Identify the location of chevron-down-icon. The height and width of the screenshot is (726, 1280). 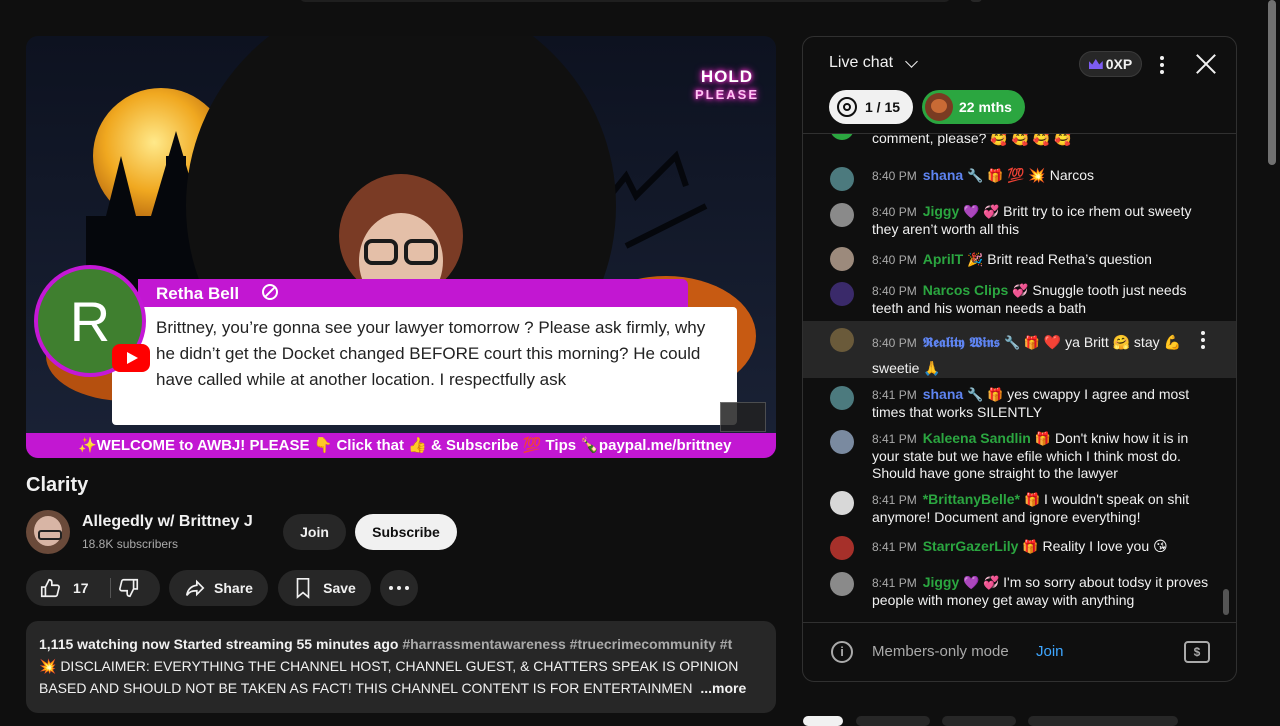
(911, 61).